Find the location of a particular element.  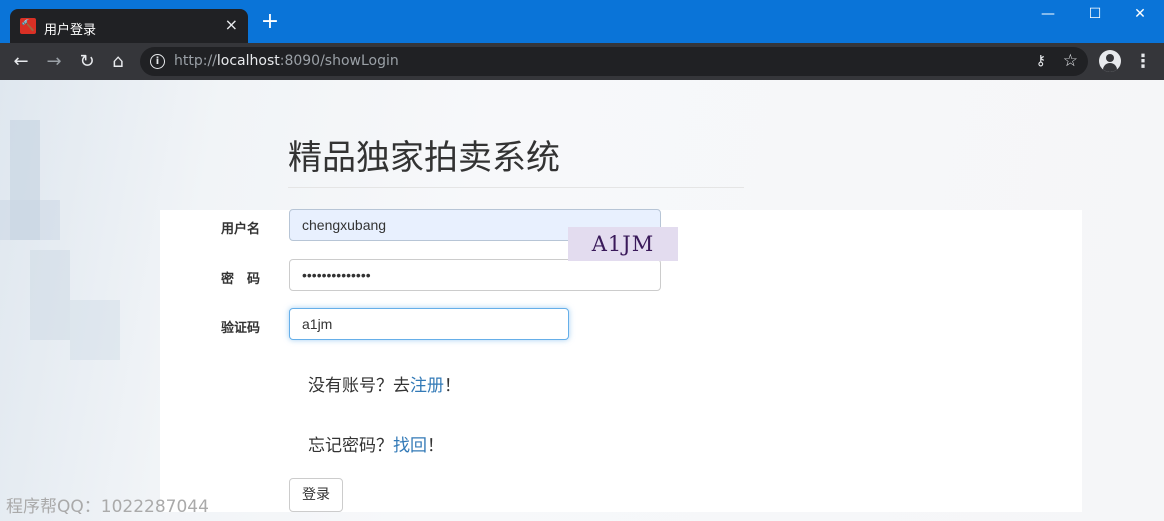

maximize-button: ☐ is located at coordinates (1095, 14).